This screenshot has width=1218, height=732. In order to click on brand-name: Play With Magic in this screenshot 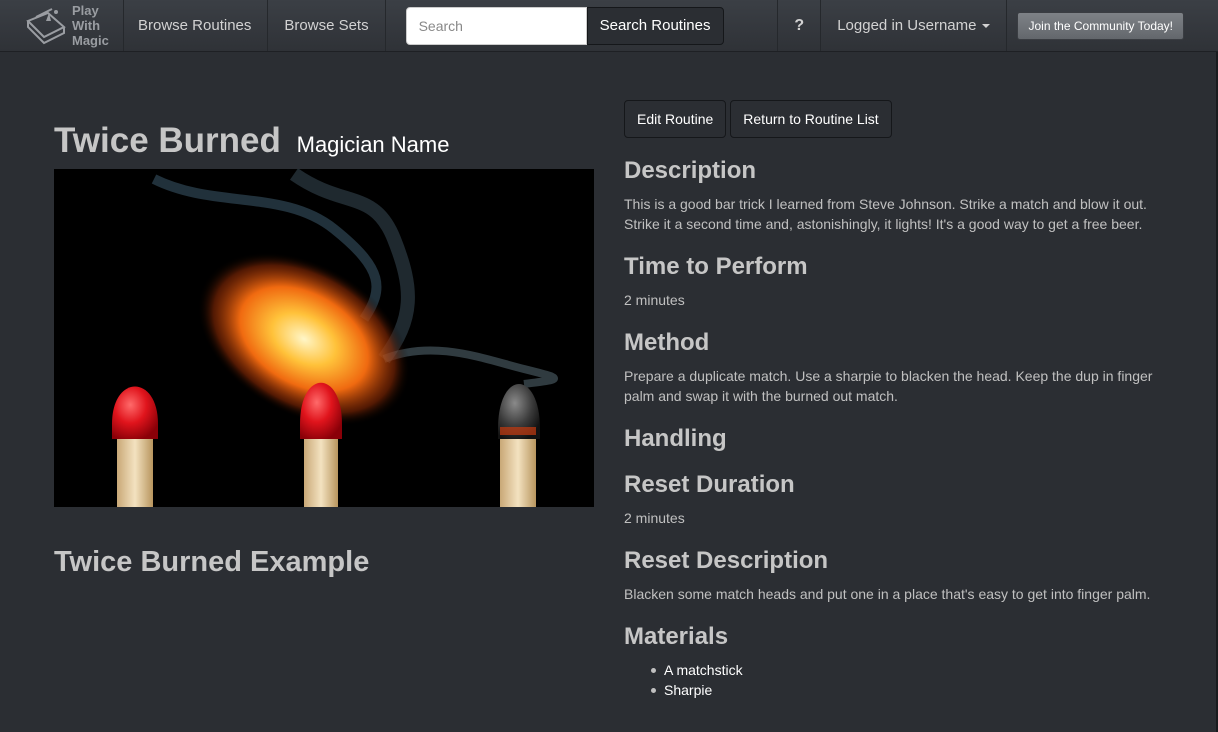, I will do `click(90, 25)`.